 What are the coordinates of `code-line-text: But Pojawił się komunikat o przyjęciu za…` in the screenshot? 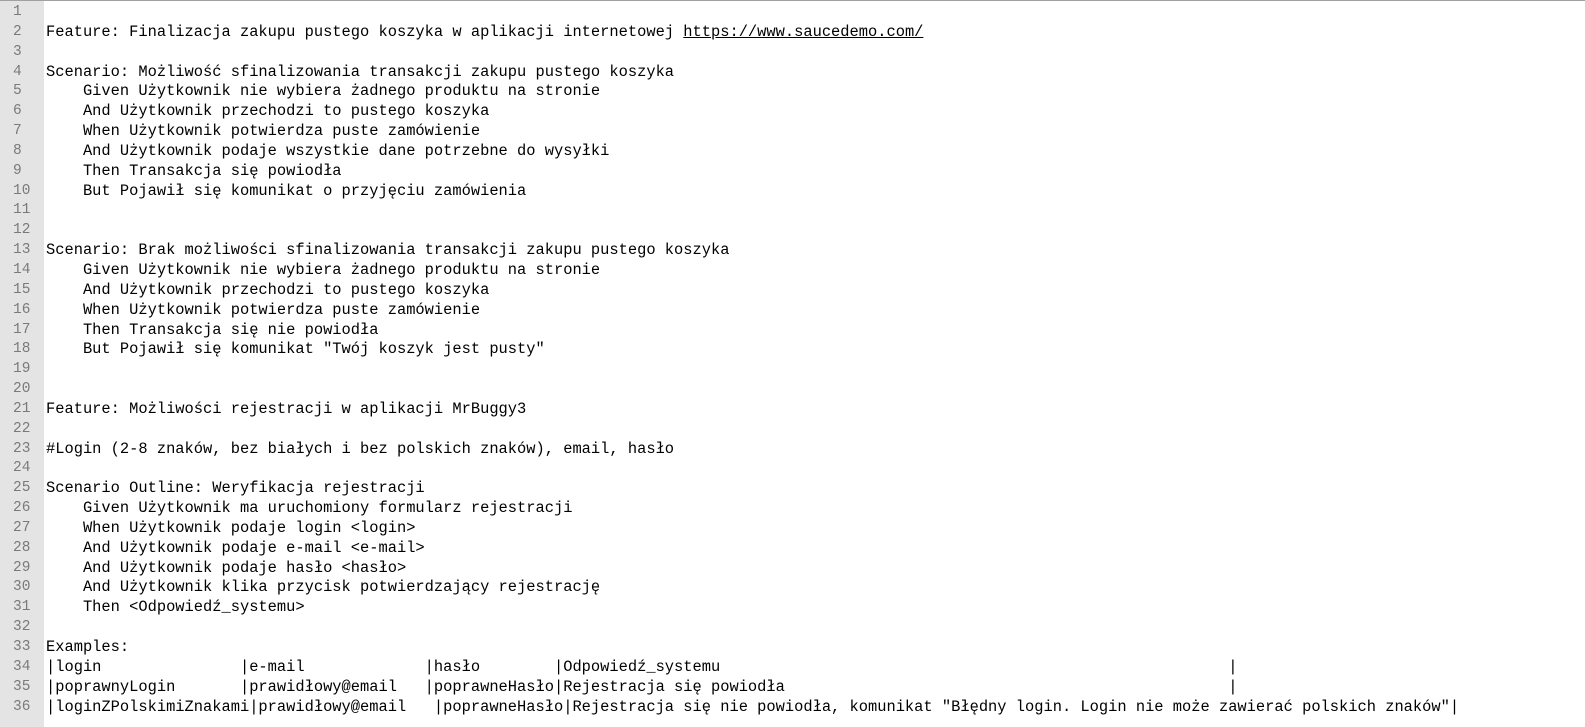 It's located at (286, 190).